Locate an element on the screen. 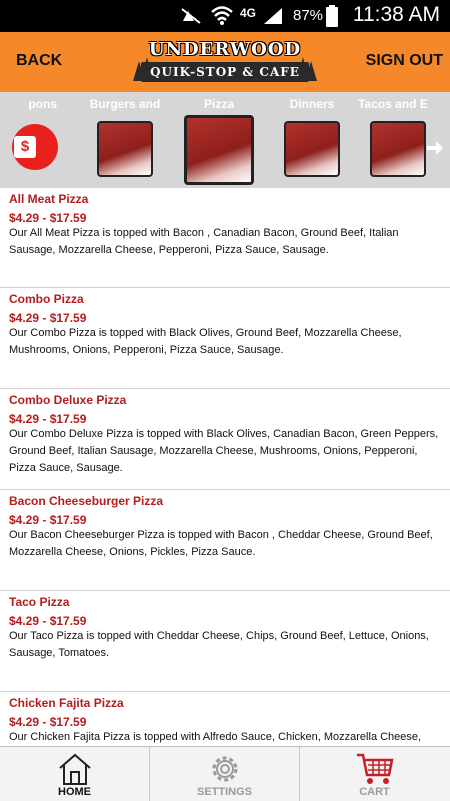 The width and height of the screenshot is (450, 801). category-label: Pizza is located at coordinates (218, 104).